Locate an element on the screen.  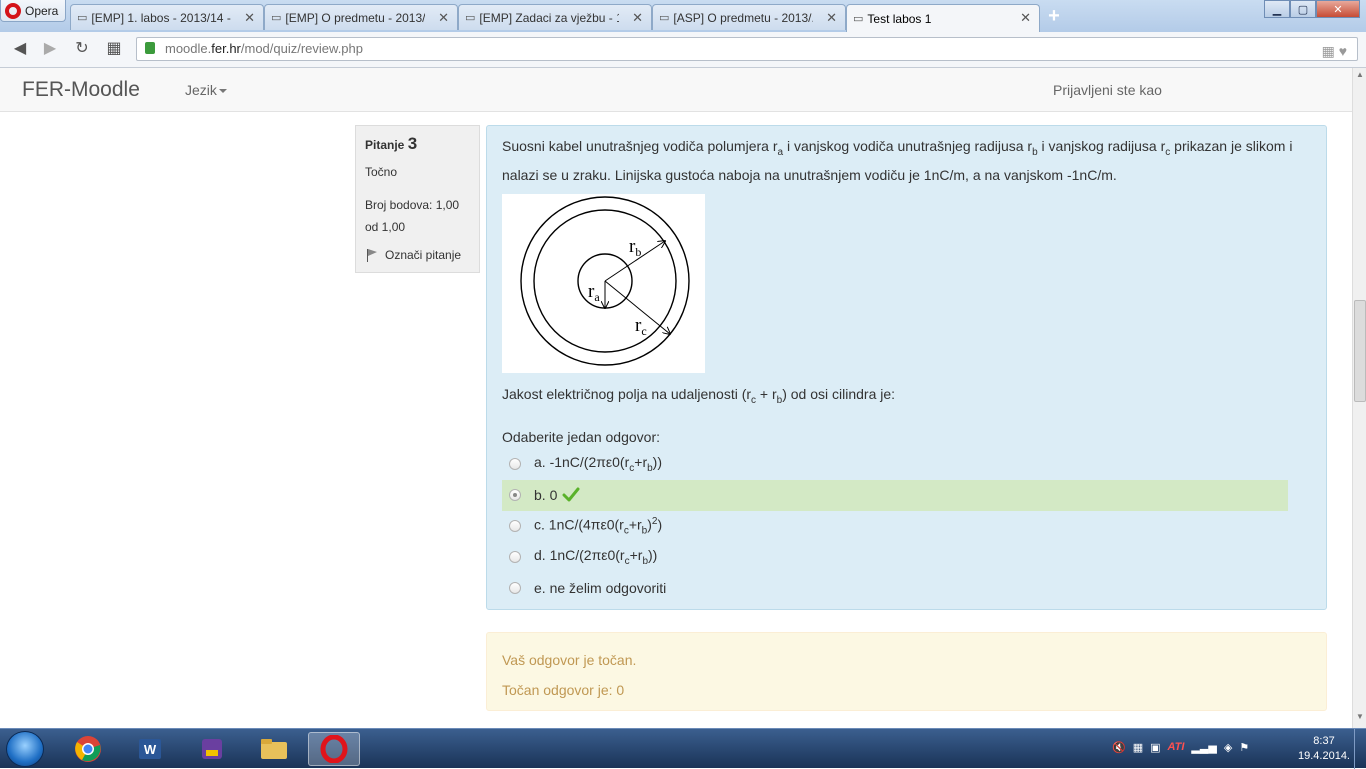
site-brand-link: FER-Moodle is located at coordinates (81, 90).